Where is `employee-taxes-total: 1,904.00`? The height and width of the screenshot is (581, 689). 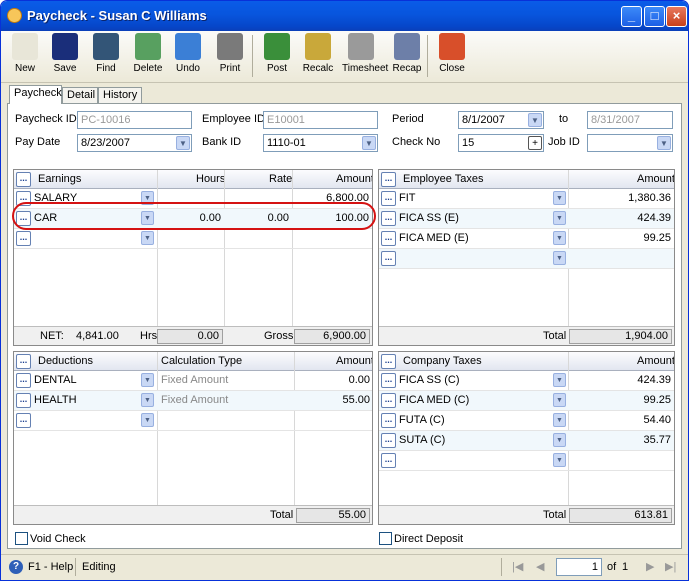 employee-taxes-total: 1,904.00 is located at coordinates (620, 336).